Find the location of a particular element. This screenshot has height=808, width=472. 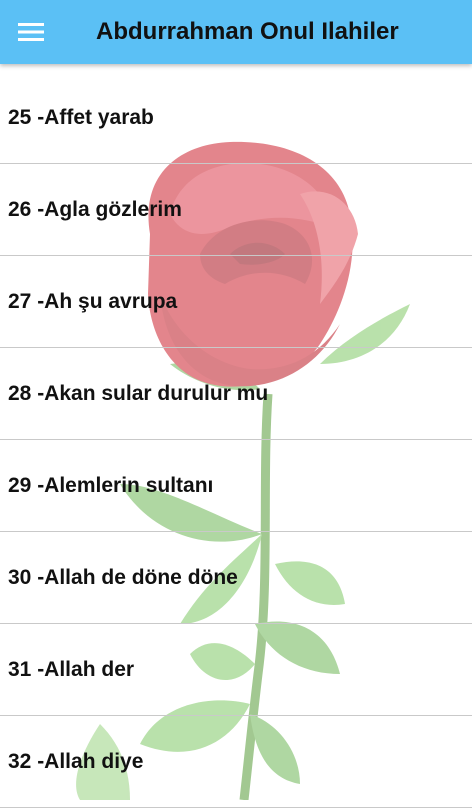

list-item-label: 28 -Akan sular durulur mu is located at coordinates (138, 393).